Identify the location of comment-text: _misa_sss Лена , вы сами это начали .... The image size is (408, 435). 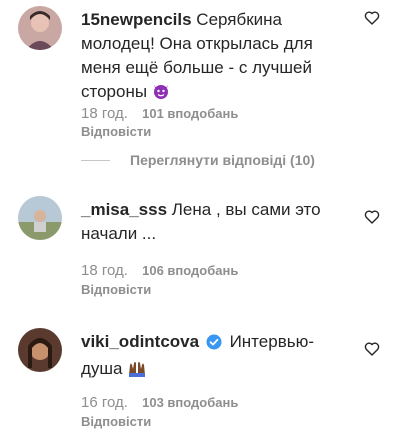
(215, 222).